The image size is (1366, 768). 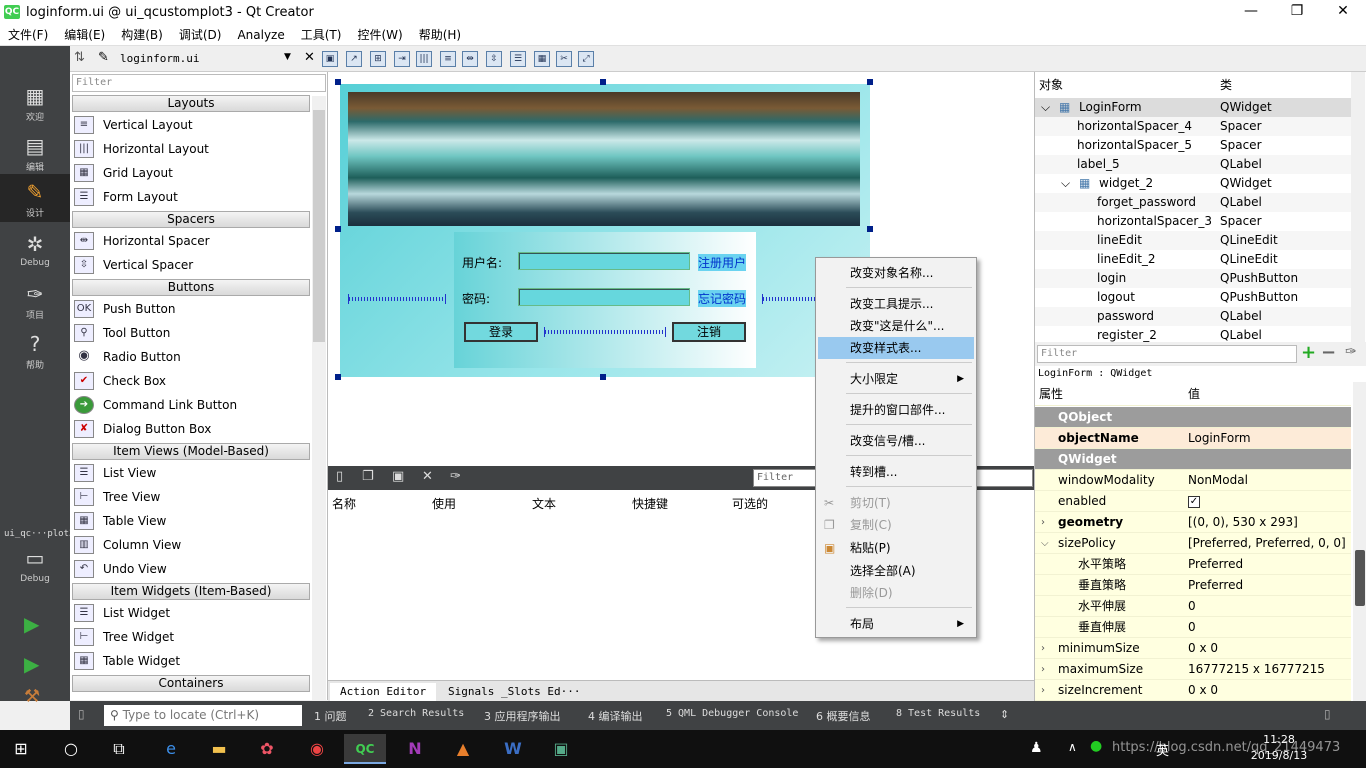 I want to click on tree-row: lineEdit QLineEdit, so click(x=1194, y=240).